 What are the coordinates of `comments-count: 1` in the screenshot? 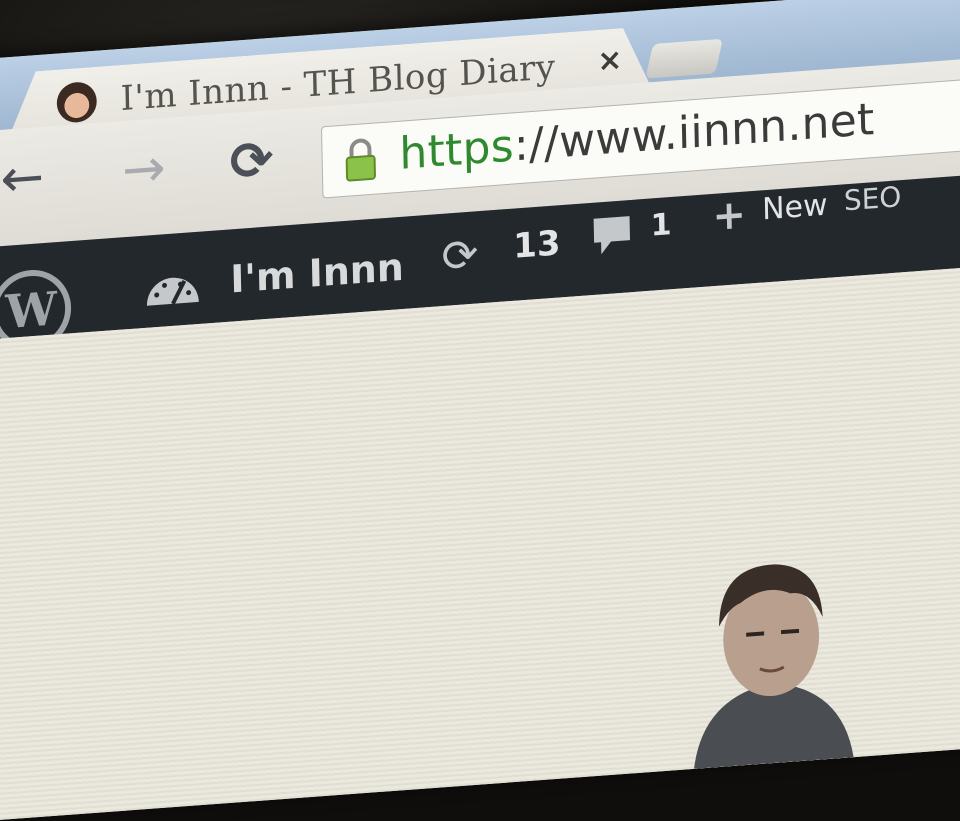 It's located at (661, 225).